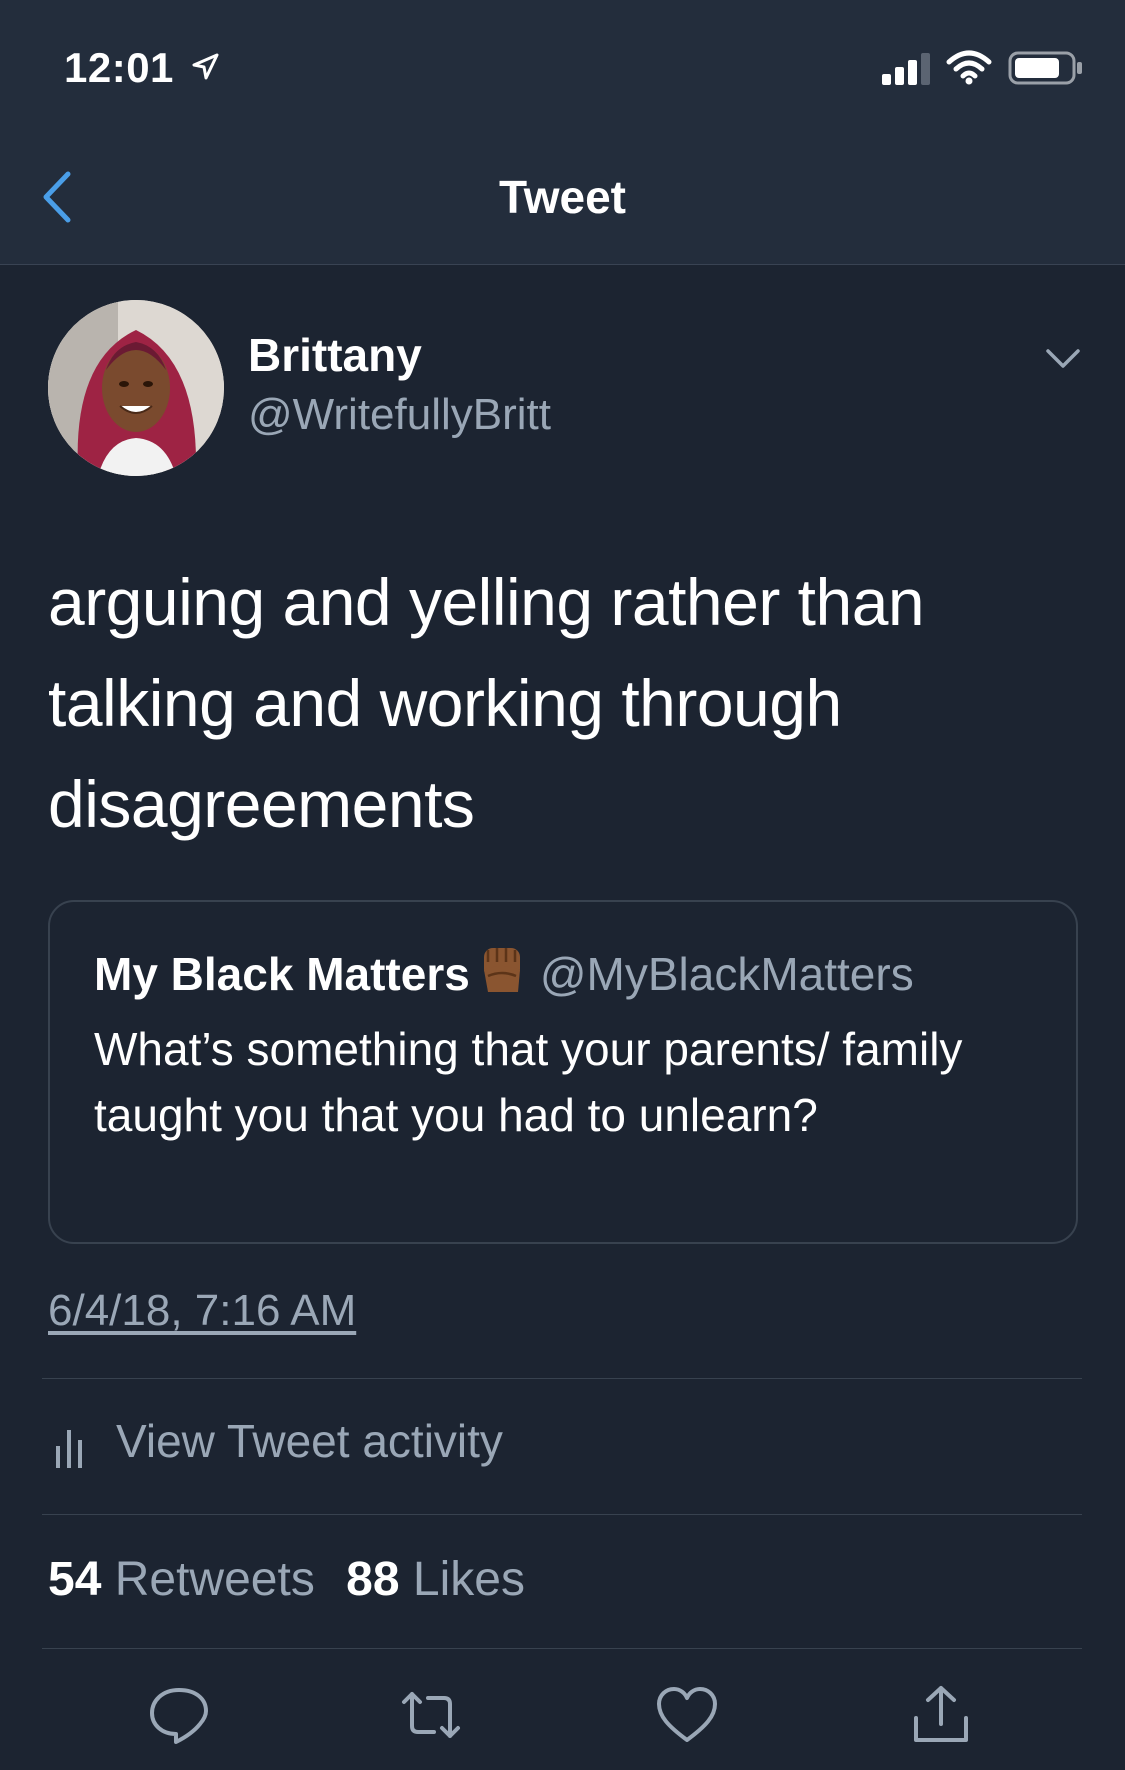  What do you see at coordinates (906, 69) in the screenshot?
I see `cellular-signal-icon` at bounding box center [906, 69].